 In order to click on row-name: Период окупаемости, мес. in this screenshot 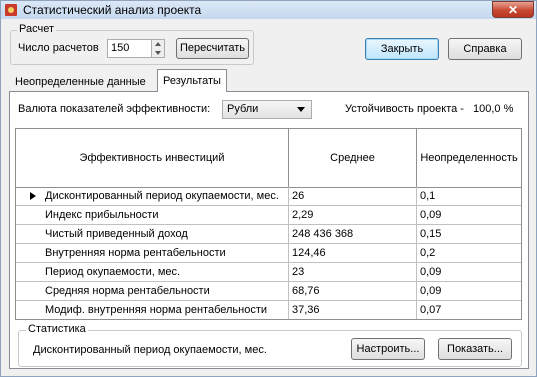, I will do `click(152, 272)`.